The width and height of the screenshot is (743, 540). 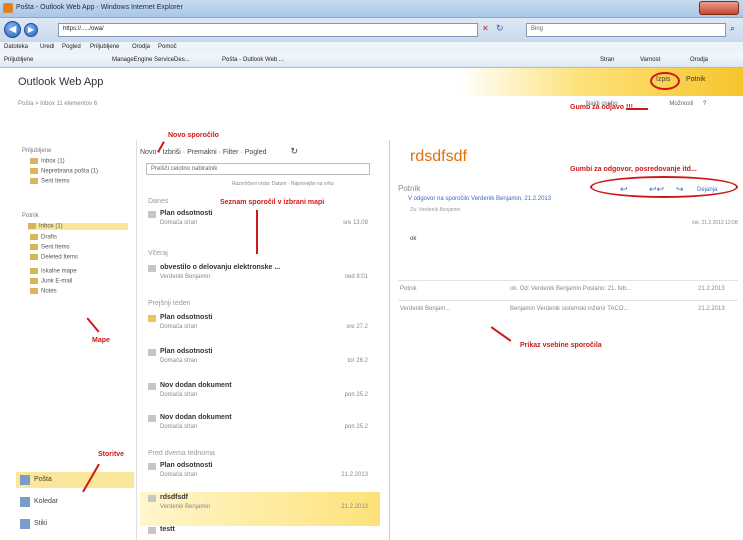 I want to click on window-close-button, so click(x=719, y=8).